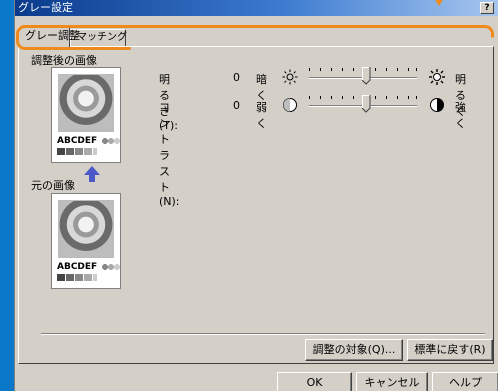 This screenshot has height=391, width=498. I want to click on brightness-value: 0, so click(236, 77).